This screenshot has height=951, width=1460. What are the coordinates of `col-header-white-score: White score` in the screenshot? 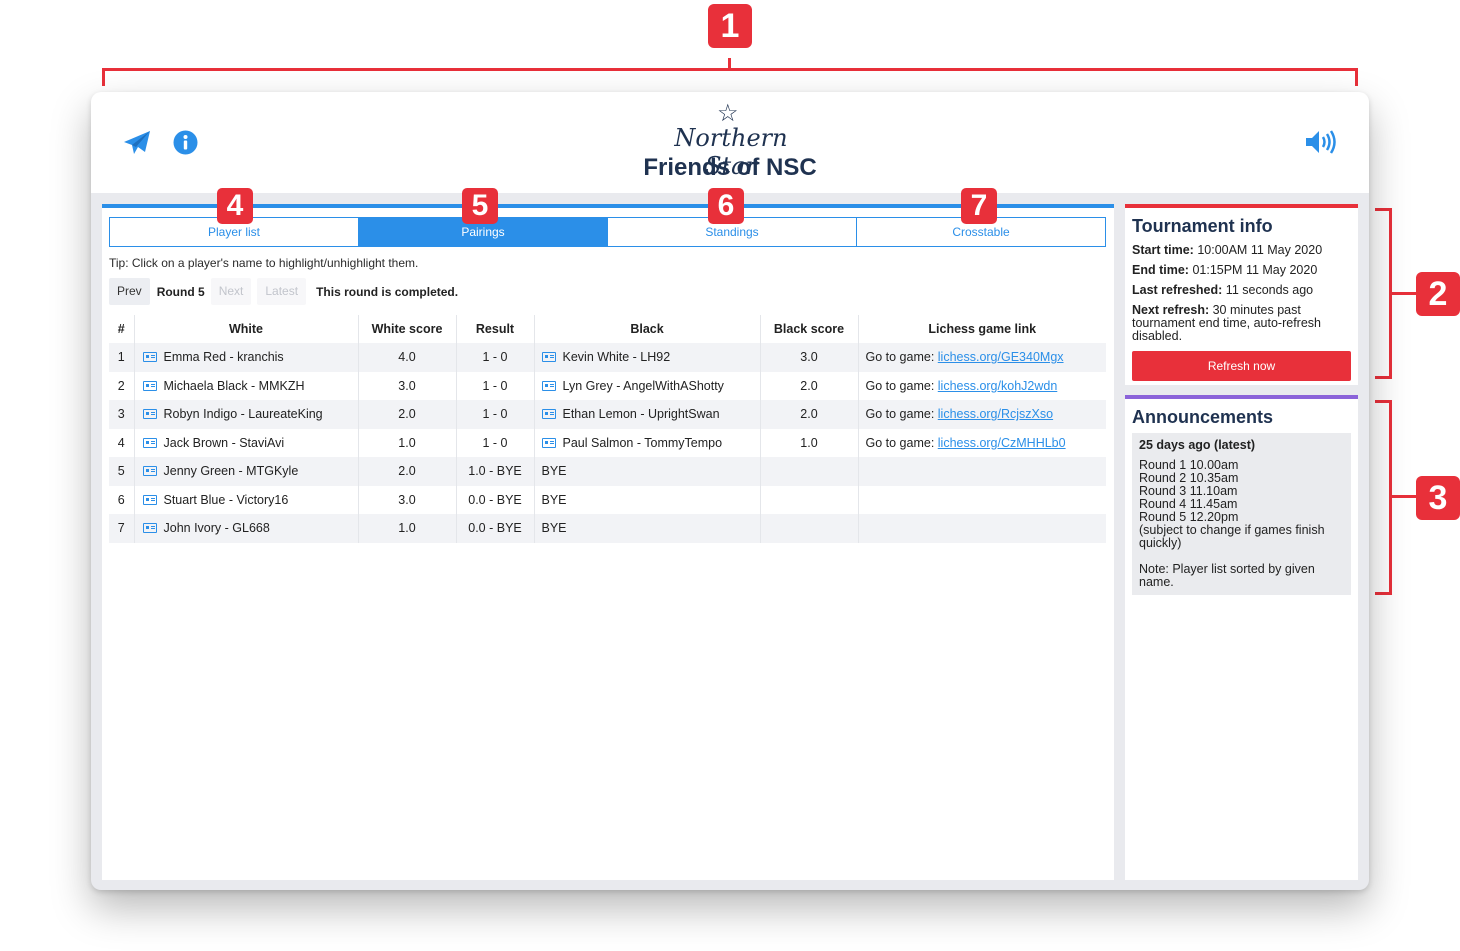 It's located at (407, 329).